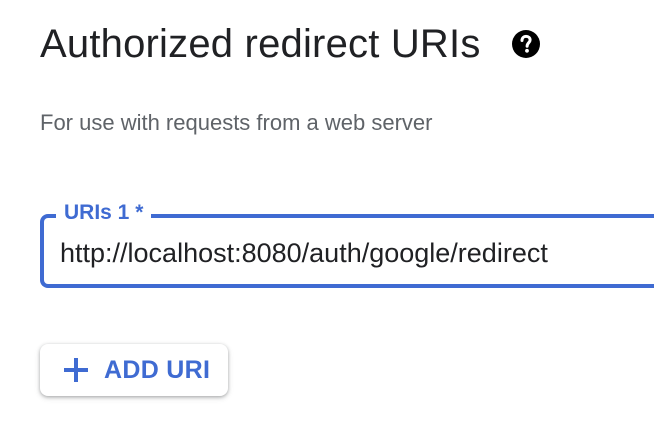 The width and height of the screenshot is (654, 430). Describe the element at coordinates (340, 253) in the screenshot. I see `uri-input` at that location.